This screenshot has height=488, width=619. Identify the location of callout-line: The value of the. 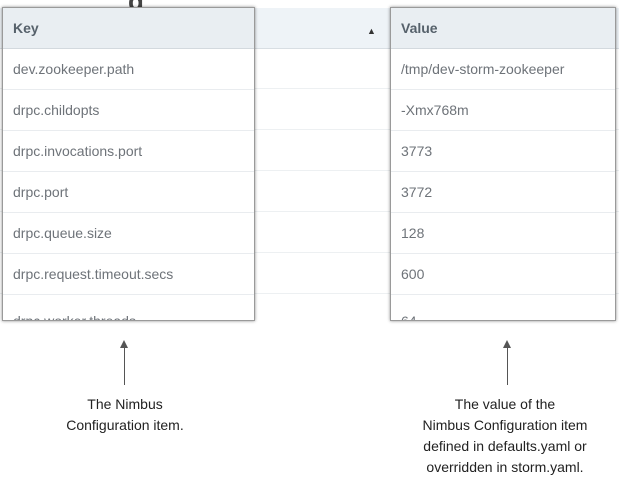
(505, 404).